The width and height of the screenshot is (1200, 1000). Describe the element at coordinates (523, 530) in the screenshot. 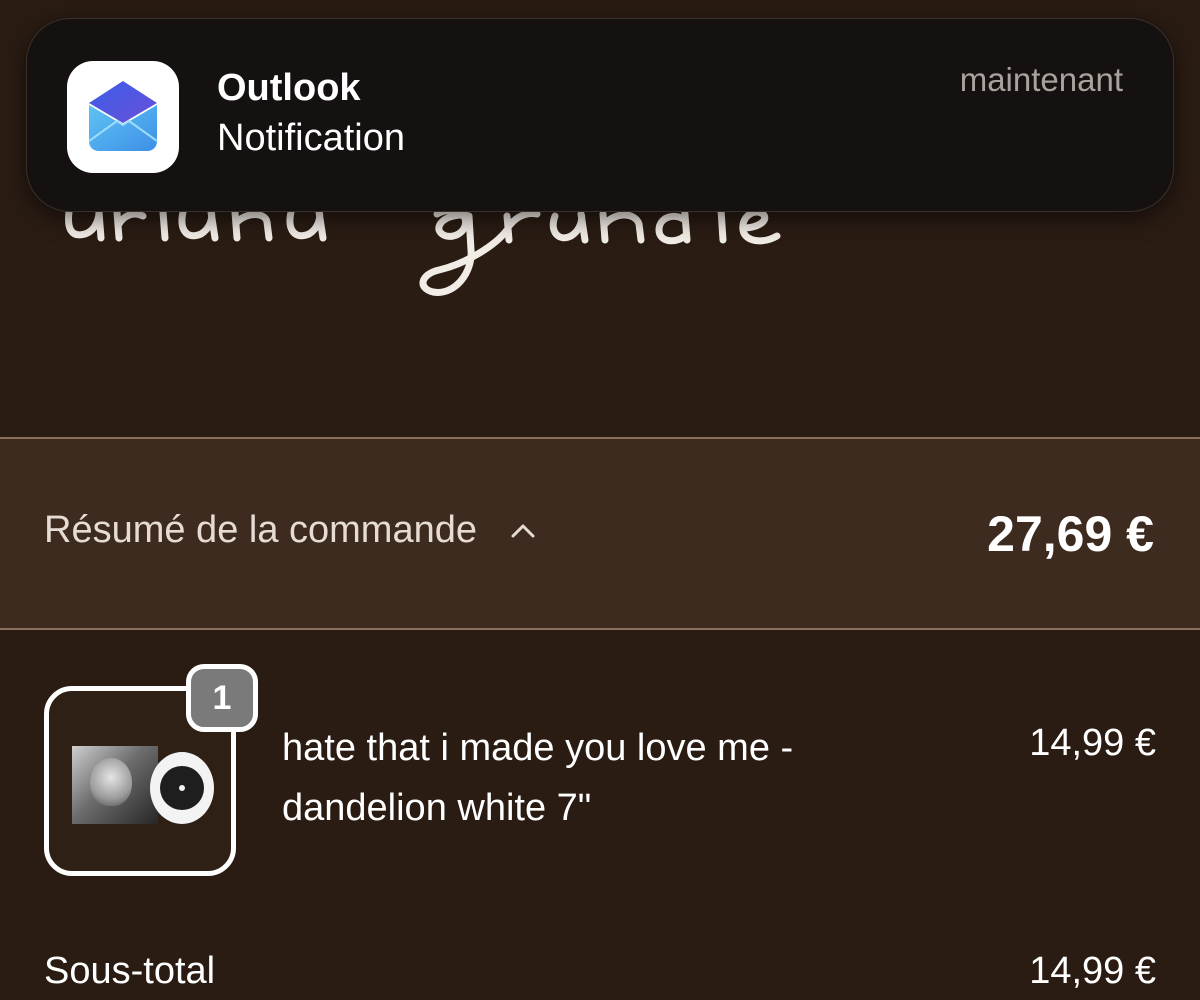

I see `chevron-up-icon` at that location.